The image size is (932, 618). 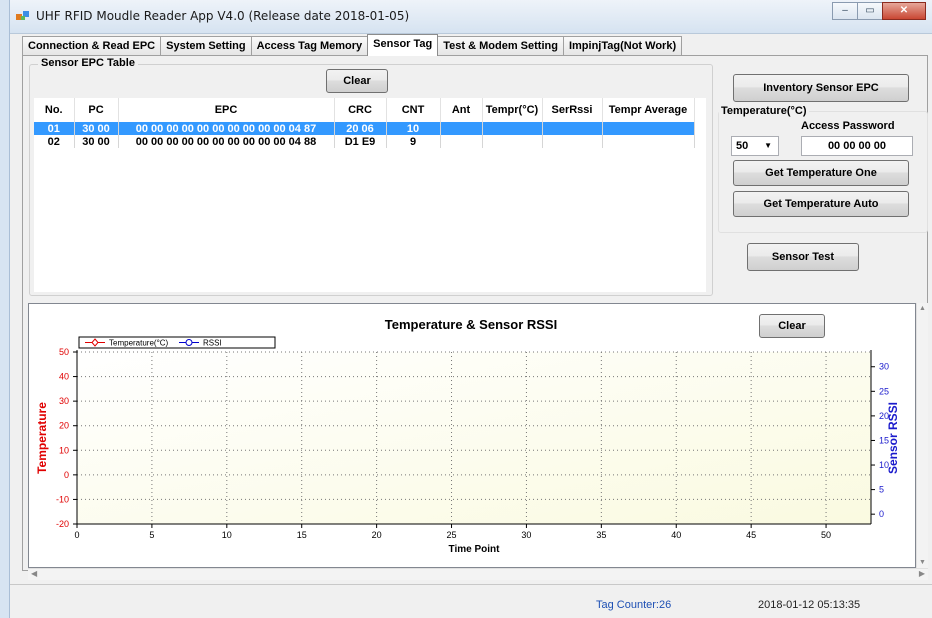 What do you see at coordinates (92, 46) in the screenshot?
I see `tab-connection-read-epc: Connection & Read EPC` at bounding box center [92, 46].